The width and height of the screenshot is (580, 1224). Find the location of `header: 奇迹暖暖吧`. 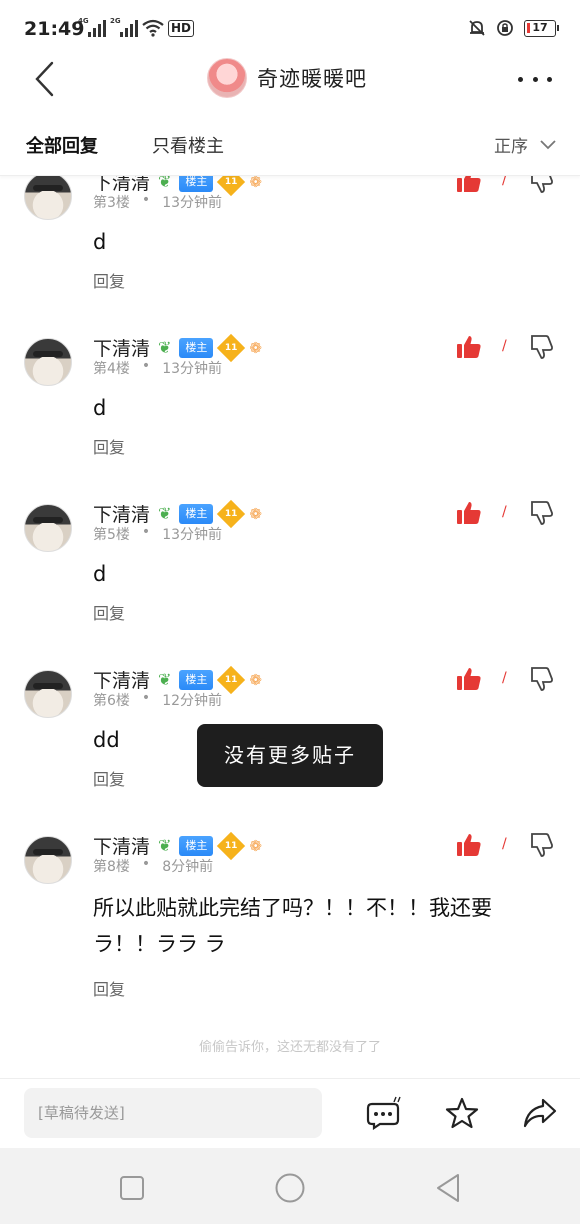

header: 奇迹暖暖吧 is located at coordinates (290, 79).